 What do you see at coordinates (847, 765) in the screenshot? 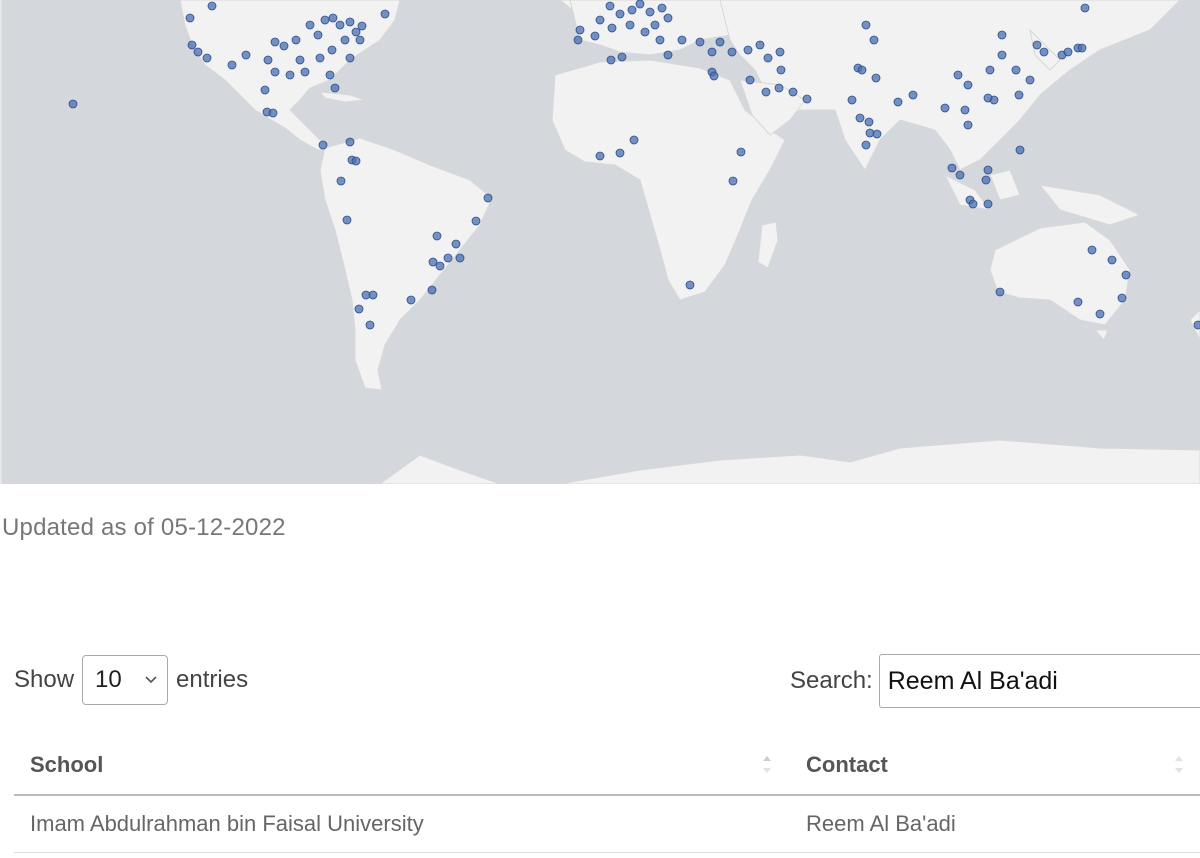
I see `column-header-contact: Contact` at bounding box center [847, 765].